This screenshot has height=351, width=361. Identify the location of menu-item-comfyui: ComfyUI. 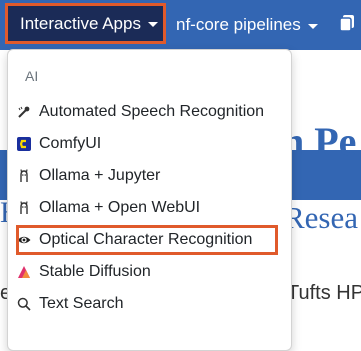
(153, 143).